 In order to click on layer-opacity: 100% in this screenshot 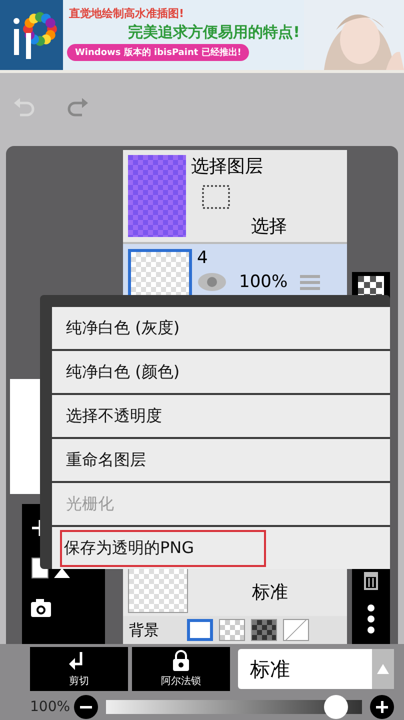, I will do `click(263, 282)`.